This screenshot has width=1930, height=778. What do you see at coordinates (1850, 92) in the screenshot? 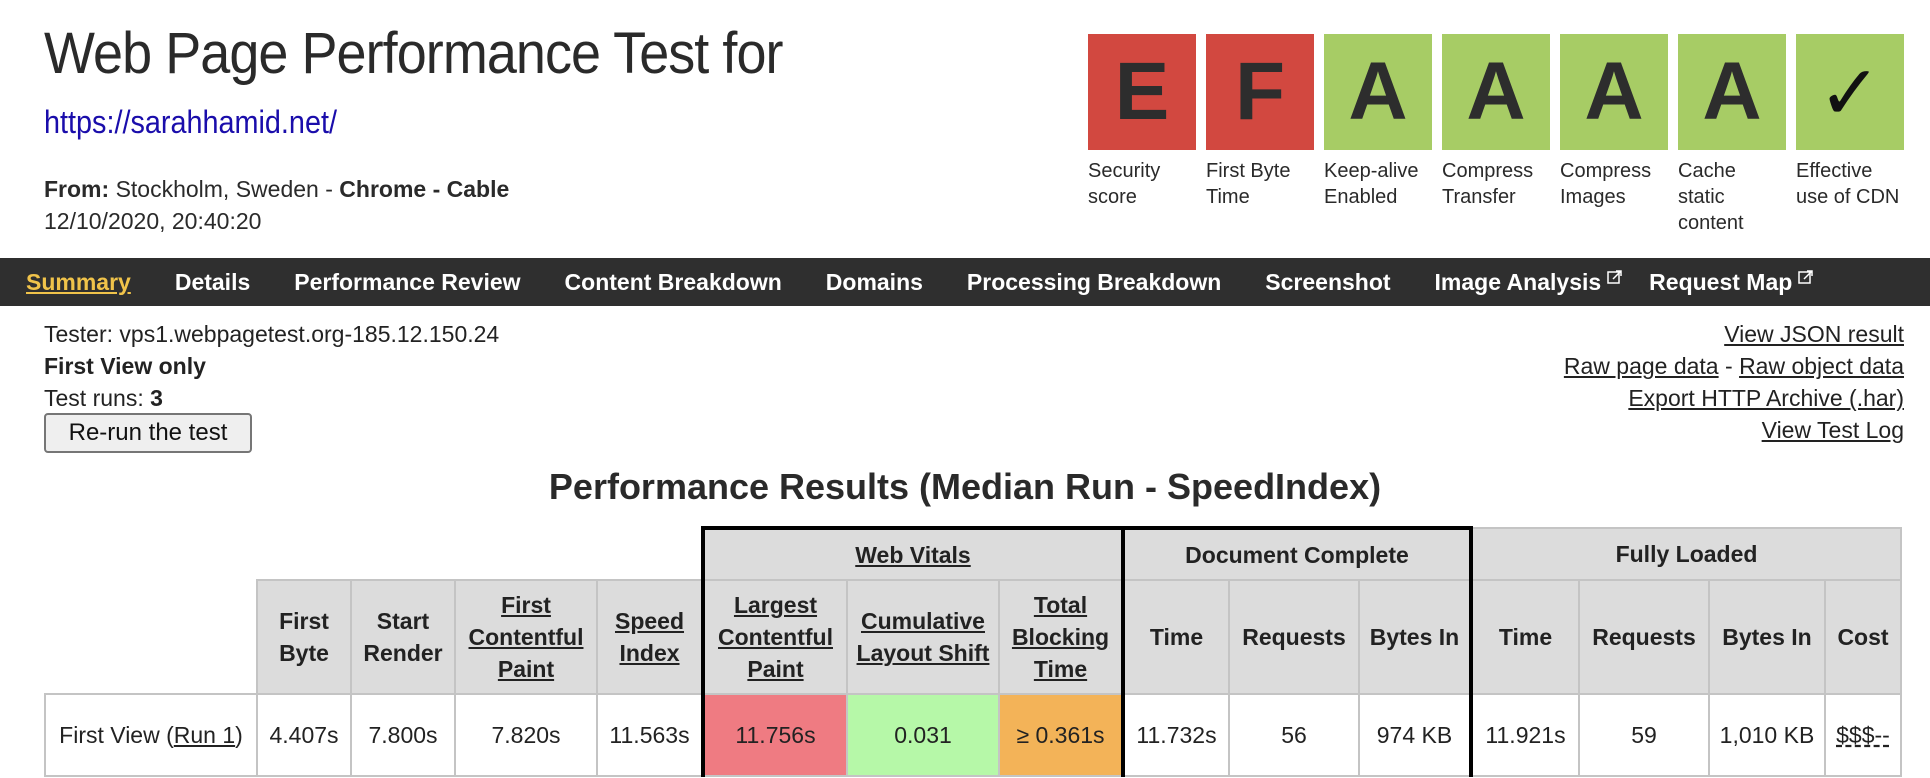
I see `checkmark-icon: ✓` at bounding box center [1850, 92].